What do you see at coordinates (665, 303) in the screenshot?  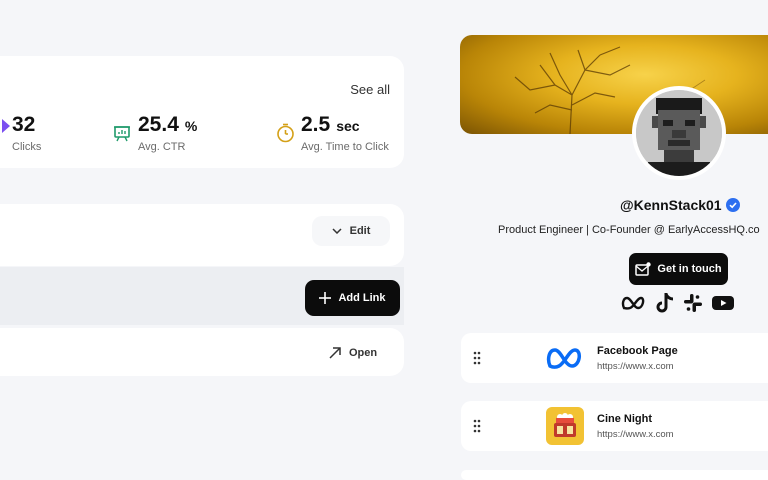 I see `tiktok-icon` at bounding box center [665, 303].